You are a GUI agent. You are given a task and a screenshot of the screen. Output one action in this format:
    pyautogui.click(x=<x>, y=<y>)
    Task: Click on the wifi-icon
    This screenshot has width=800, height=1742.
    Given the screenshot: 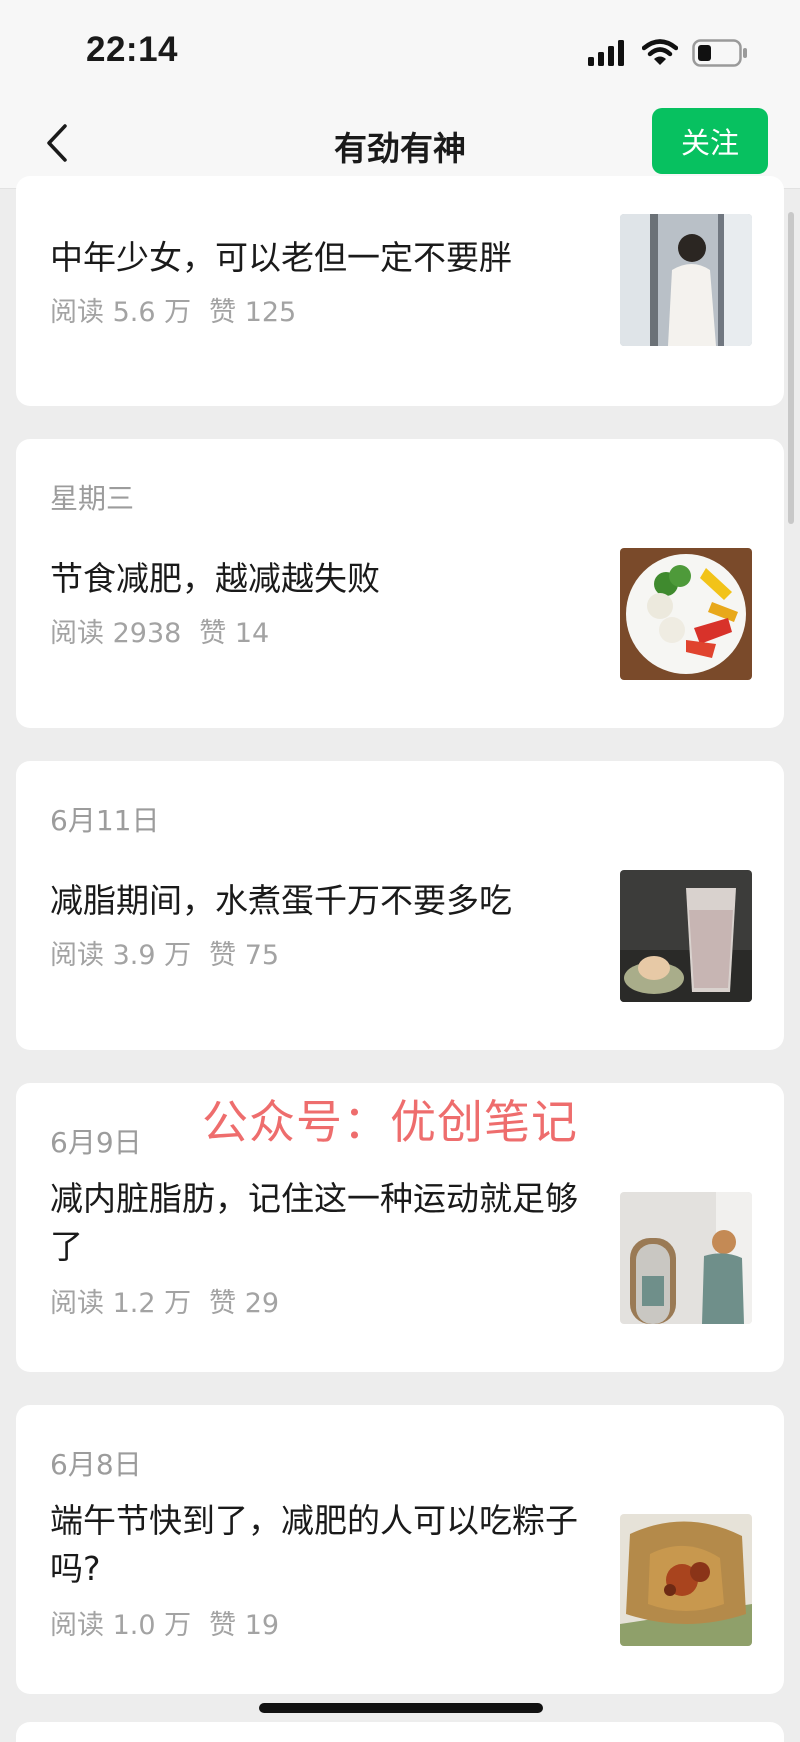 What is the action you would take?
    pyautogui.click(x=660, y=52)
    